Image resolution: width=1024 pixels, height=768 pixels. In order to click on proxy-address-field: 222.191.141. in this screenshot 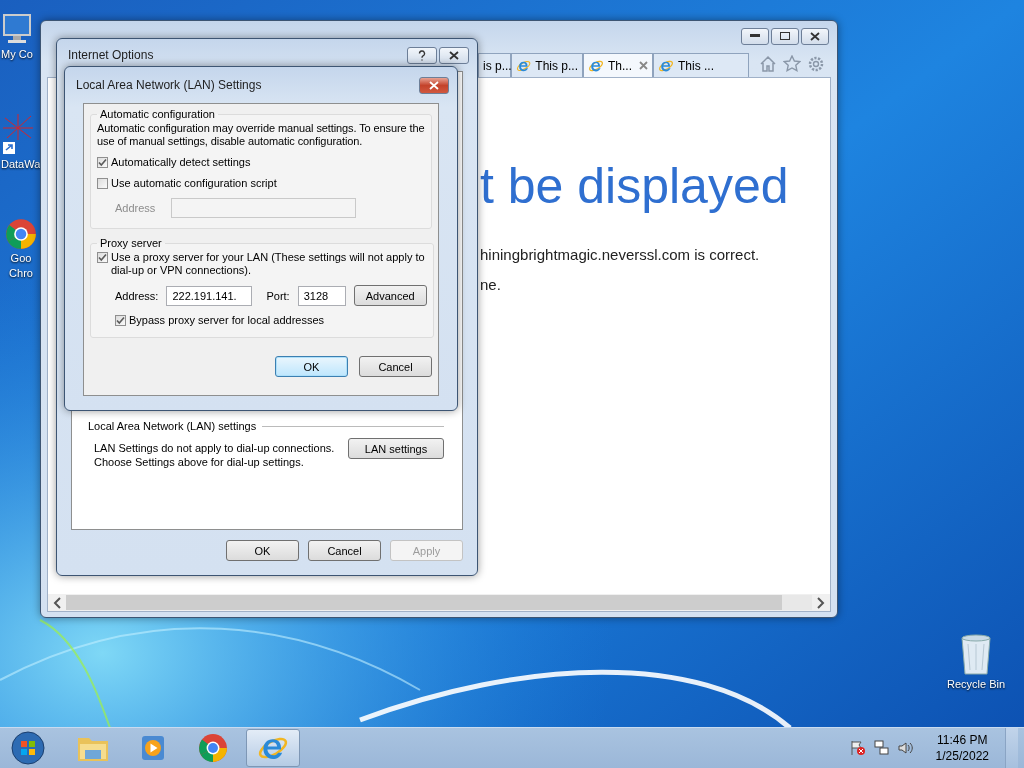, I will do `click(209, 295)`.